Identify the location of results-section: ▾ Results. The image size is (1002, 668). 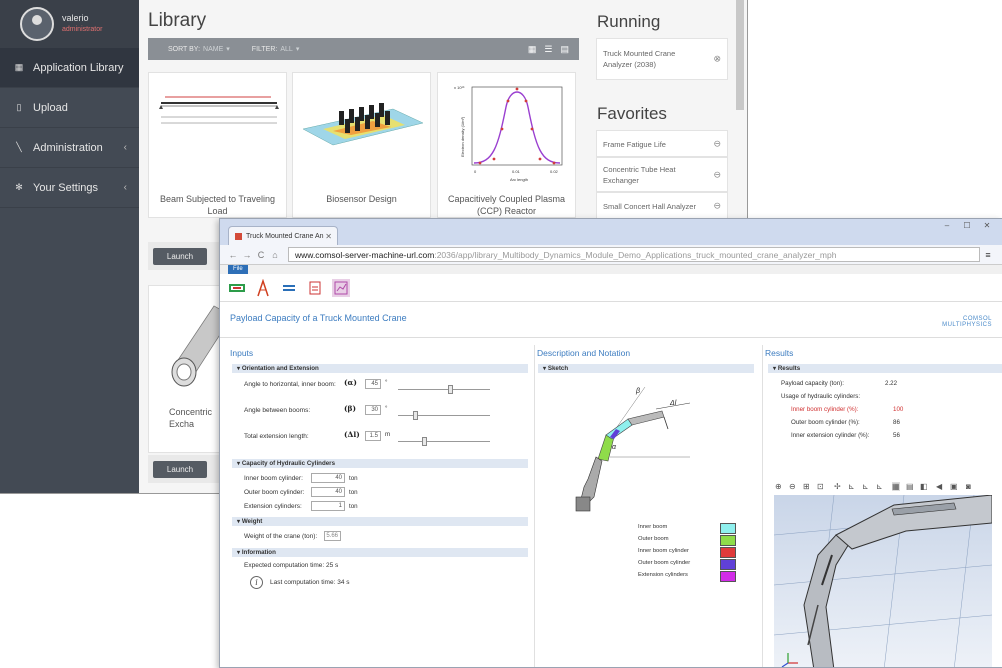
(885, 368).